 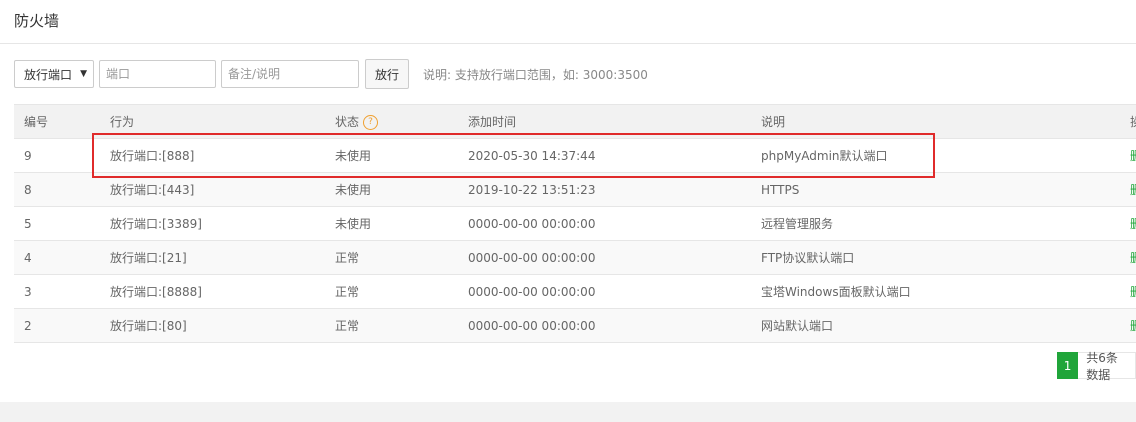 I want to click on page-title: 防火墙, so click(x=37, y=21).